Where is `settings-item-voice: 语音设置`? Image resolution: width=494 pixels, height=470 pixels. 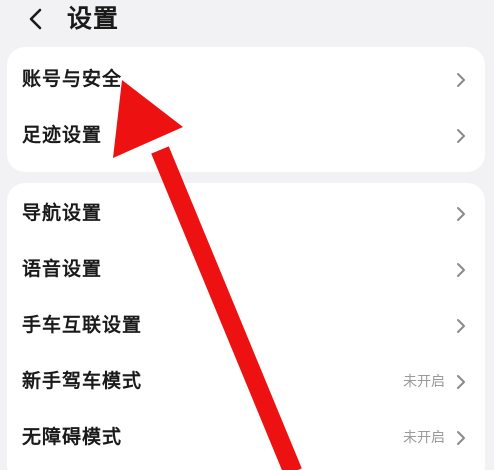
settings-item-voice: 语音设置 is located at coordinates (246, 270).